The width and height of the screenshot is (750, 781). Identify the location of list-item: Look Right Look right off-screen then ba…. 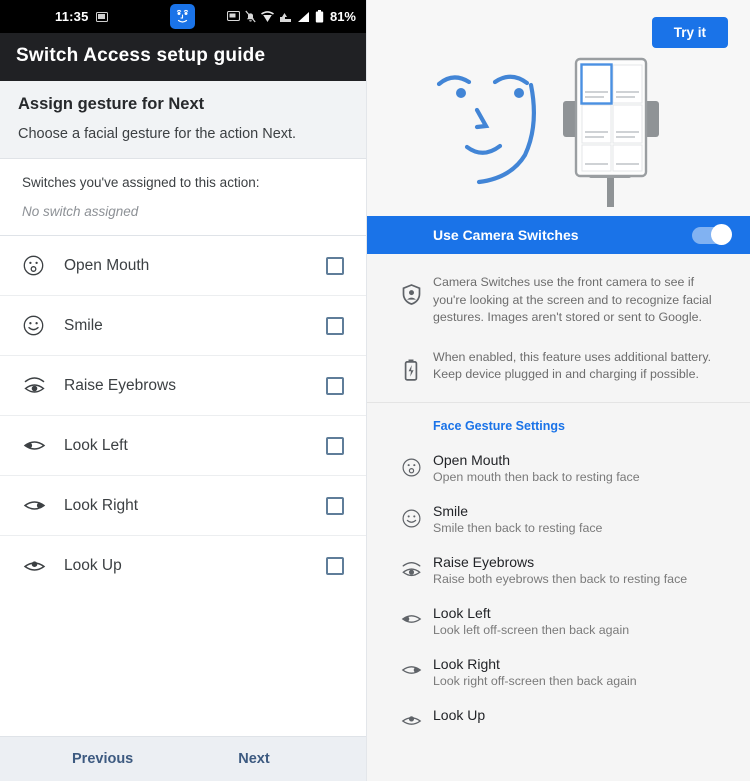
(558, 672).